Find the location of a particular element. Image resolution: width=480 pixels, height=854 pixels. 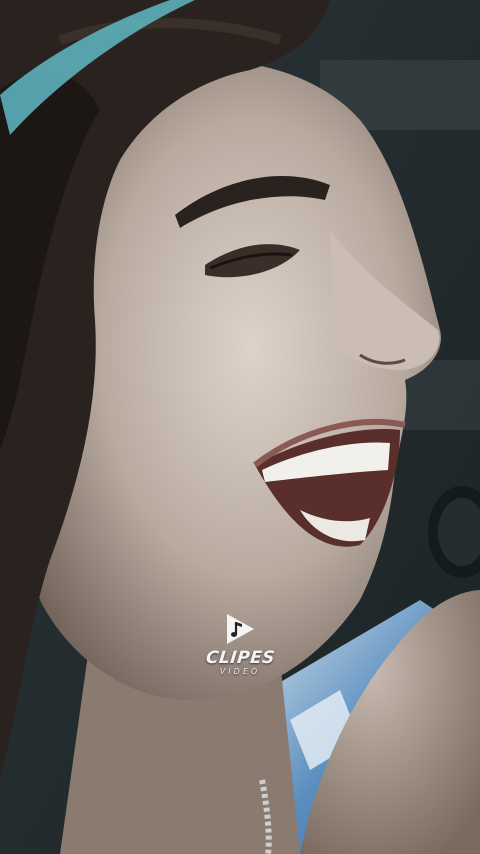

play-music-note-icon is located at coordinates (240, 629).